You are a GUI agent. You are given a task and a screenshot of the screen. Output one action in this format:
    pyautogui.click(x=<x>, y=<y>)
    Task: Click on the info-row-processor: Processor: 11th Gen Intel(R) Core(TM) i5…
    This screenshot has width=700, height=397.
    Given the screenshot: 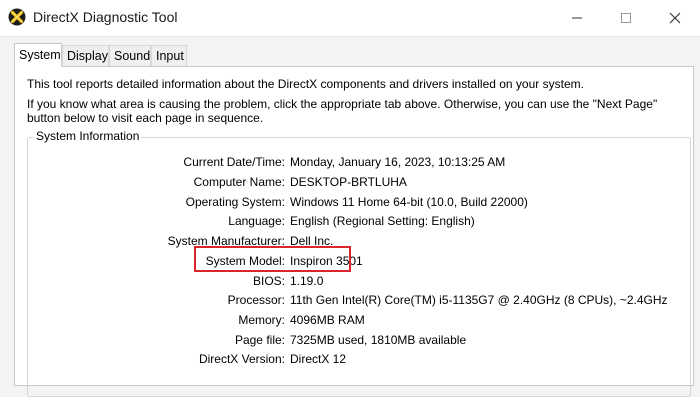 What is the action you would take?
    pyautogui.click(x=348, y=301)
    